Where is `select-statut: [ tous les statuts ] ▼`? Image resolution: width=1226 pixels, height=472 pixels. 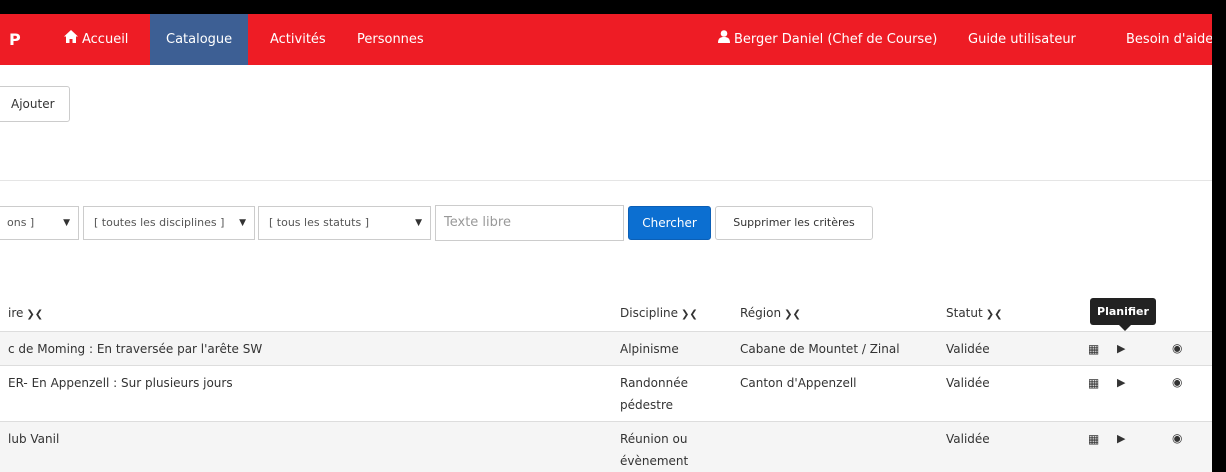
select-statut: [ tous les statuts ] ▼ is located at coordinates (344, 223).